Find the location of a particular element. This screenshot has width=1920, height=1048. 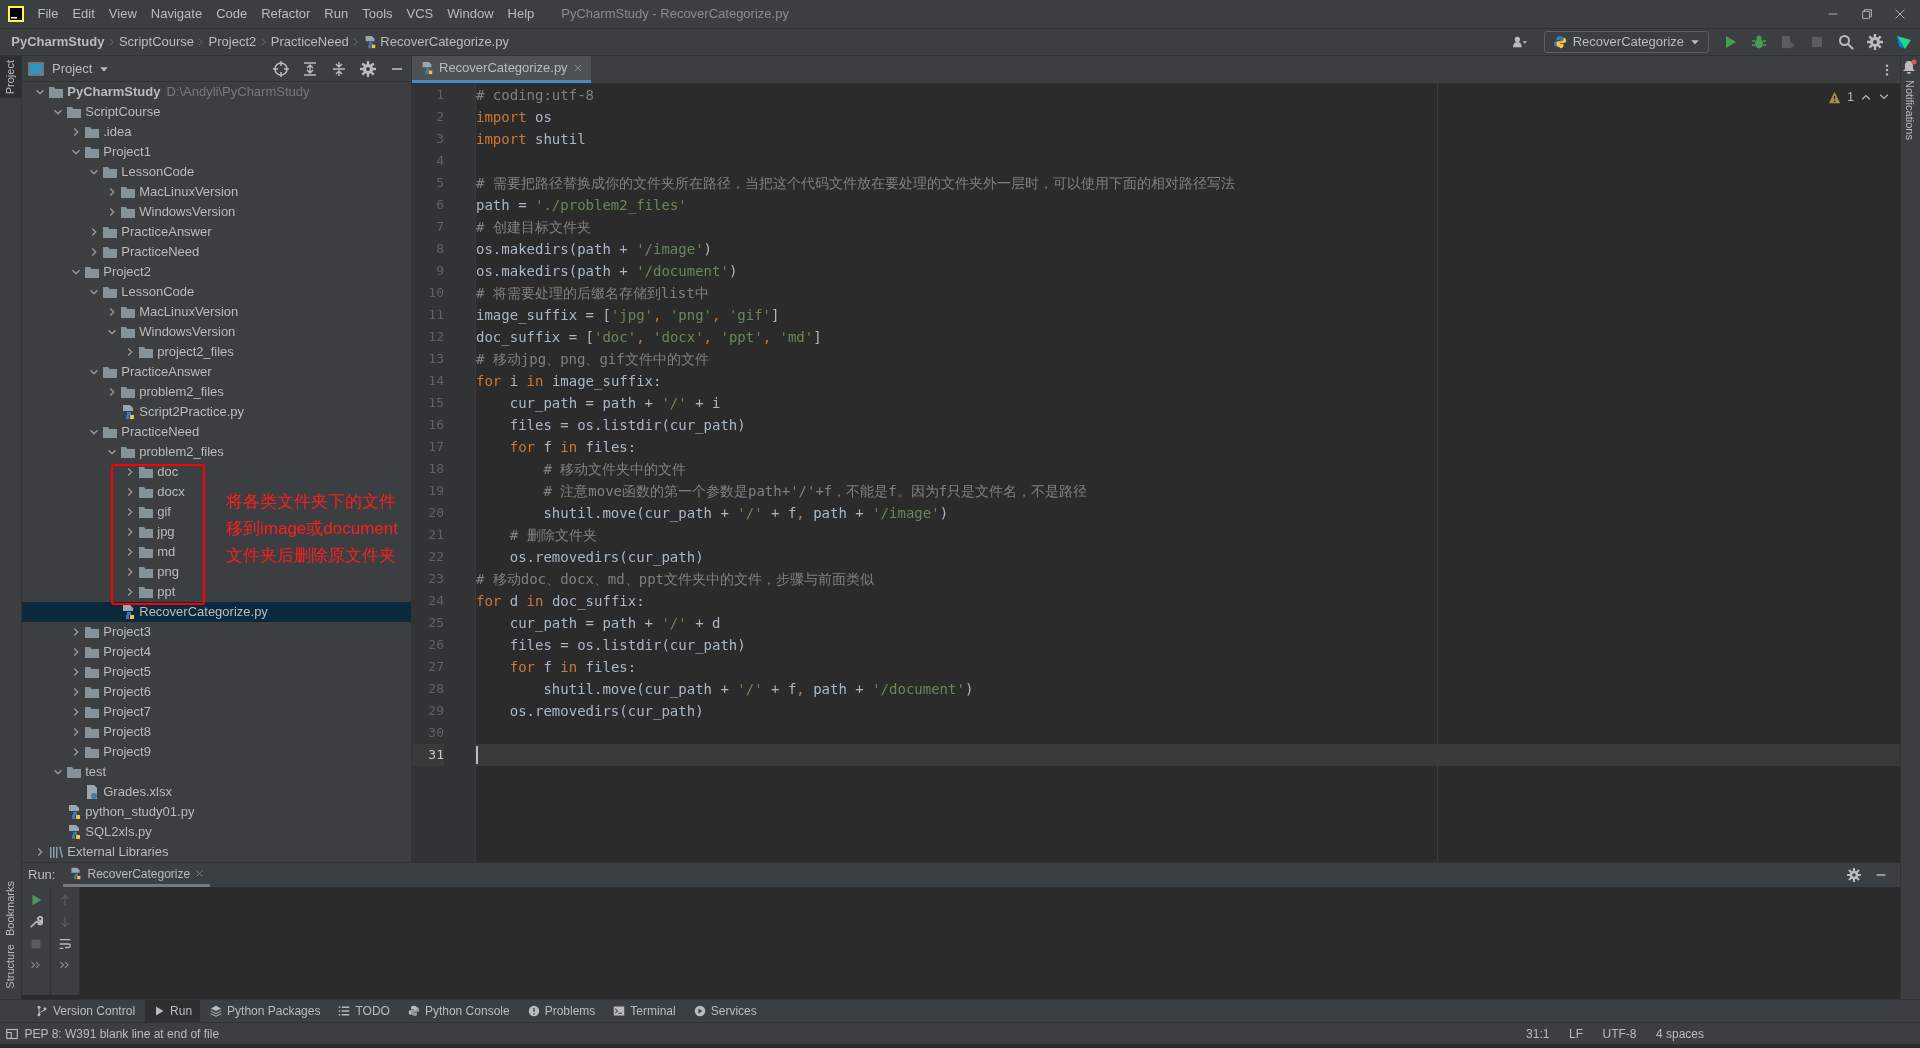

side-tab: Notifications is located at coordinates (1909, 109).